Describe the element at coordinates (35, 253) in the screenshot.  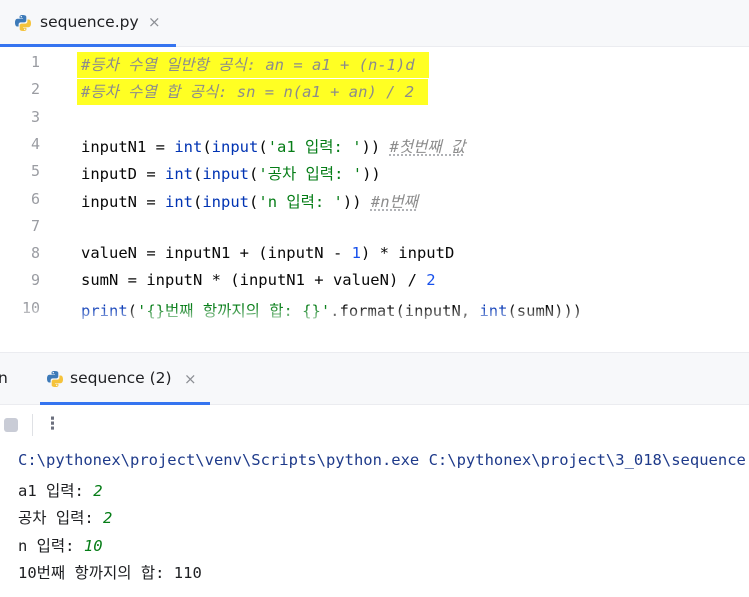
I see `line-number: 8` at that location.